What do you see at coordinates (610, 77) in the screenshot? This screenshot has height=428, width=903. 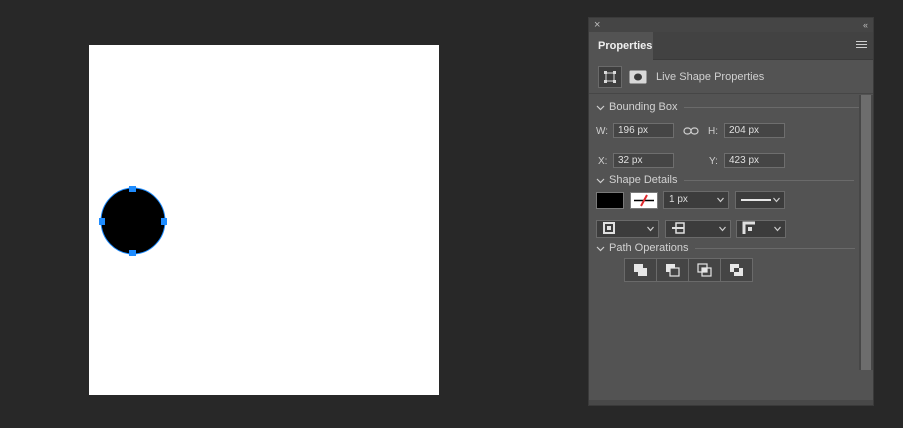 I see `transform-properties-icon` at bounding box center [610, 77].